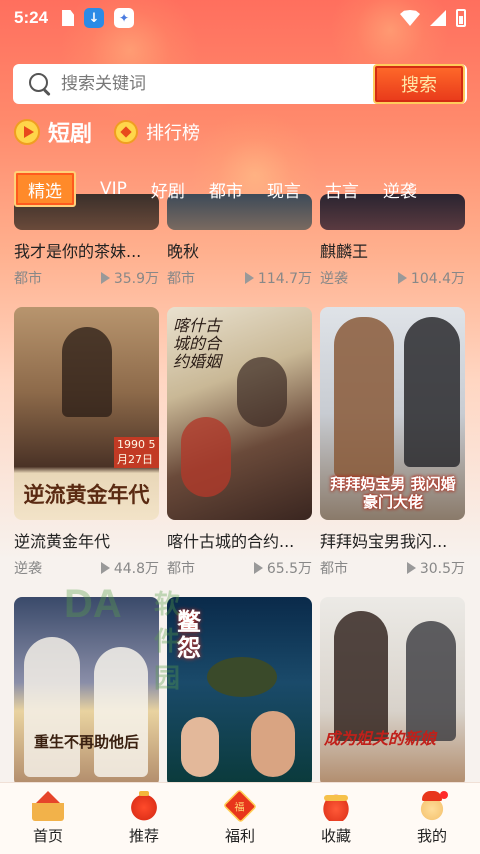 This screenshot has height=854, width=480. What do you see at coordinates (87, 742) in the screenshot?
I see `poster-title: 重生不再助他后` at bounding box center [87, 742].